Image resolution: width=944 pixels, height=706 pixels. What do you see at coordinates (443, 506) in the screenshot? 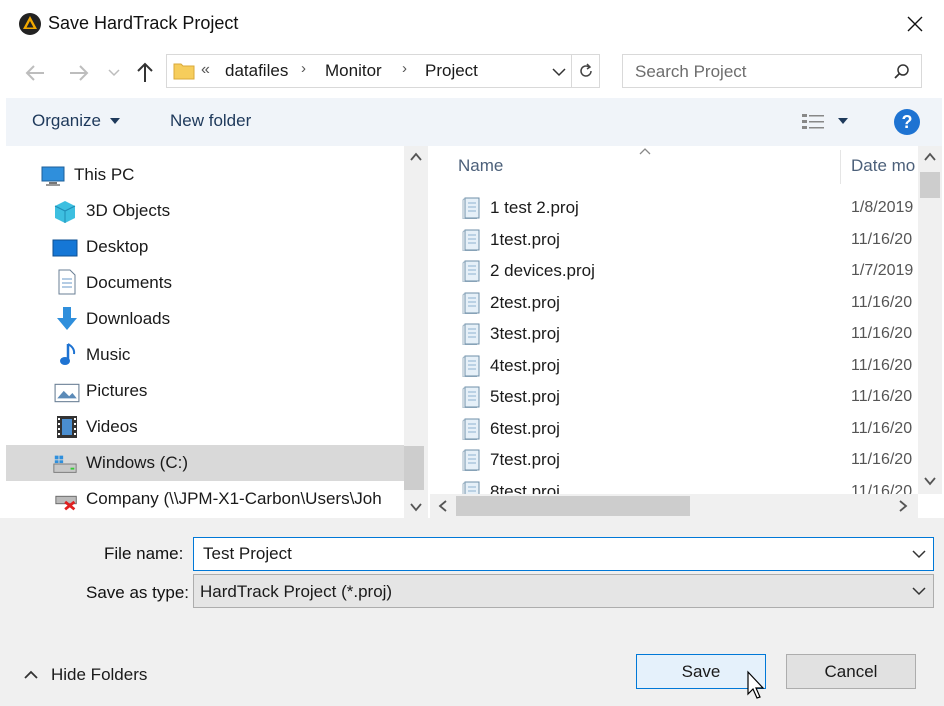
I see `scroll-left-icon` at bounding box center [443, 506].